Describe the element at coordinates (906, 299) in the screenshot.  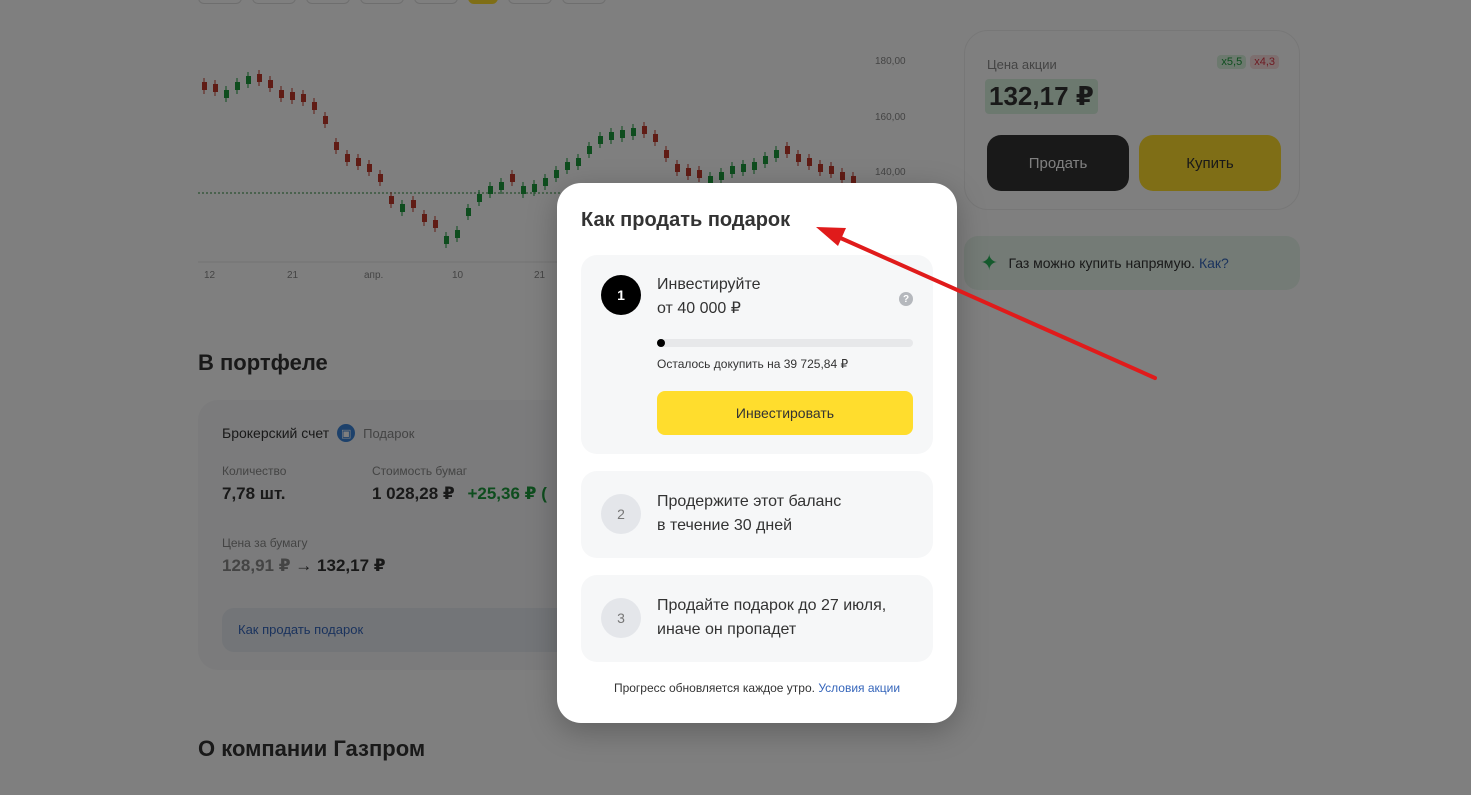
I see `help-icon: ?` at that location.